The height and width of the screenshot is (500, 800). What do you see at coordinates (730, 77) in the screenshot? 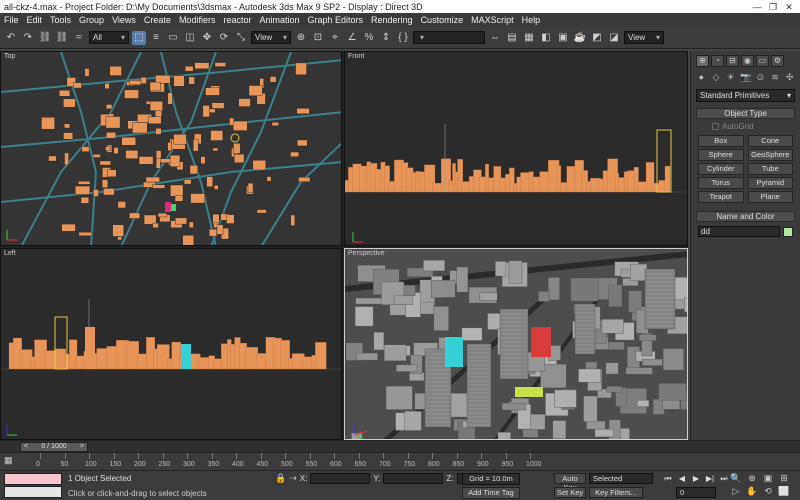
I see `lights-icon: ☀` at bounding box center [730, 77].